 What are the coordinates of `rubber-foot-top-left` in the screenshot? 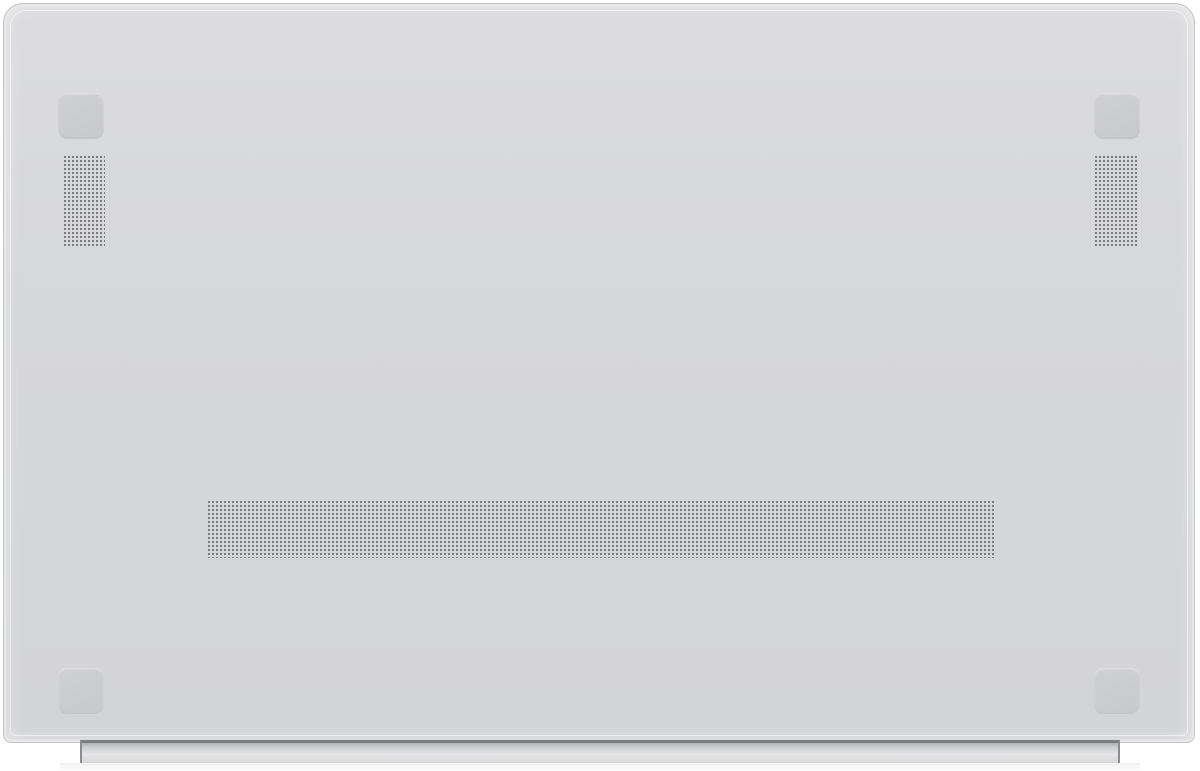 It's located at (81, 116).